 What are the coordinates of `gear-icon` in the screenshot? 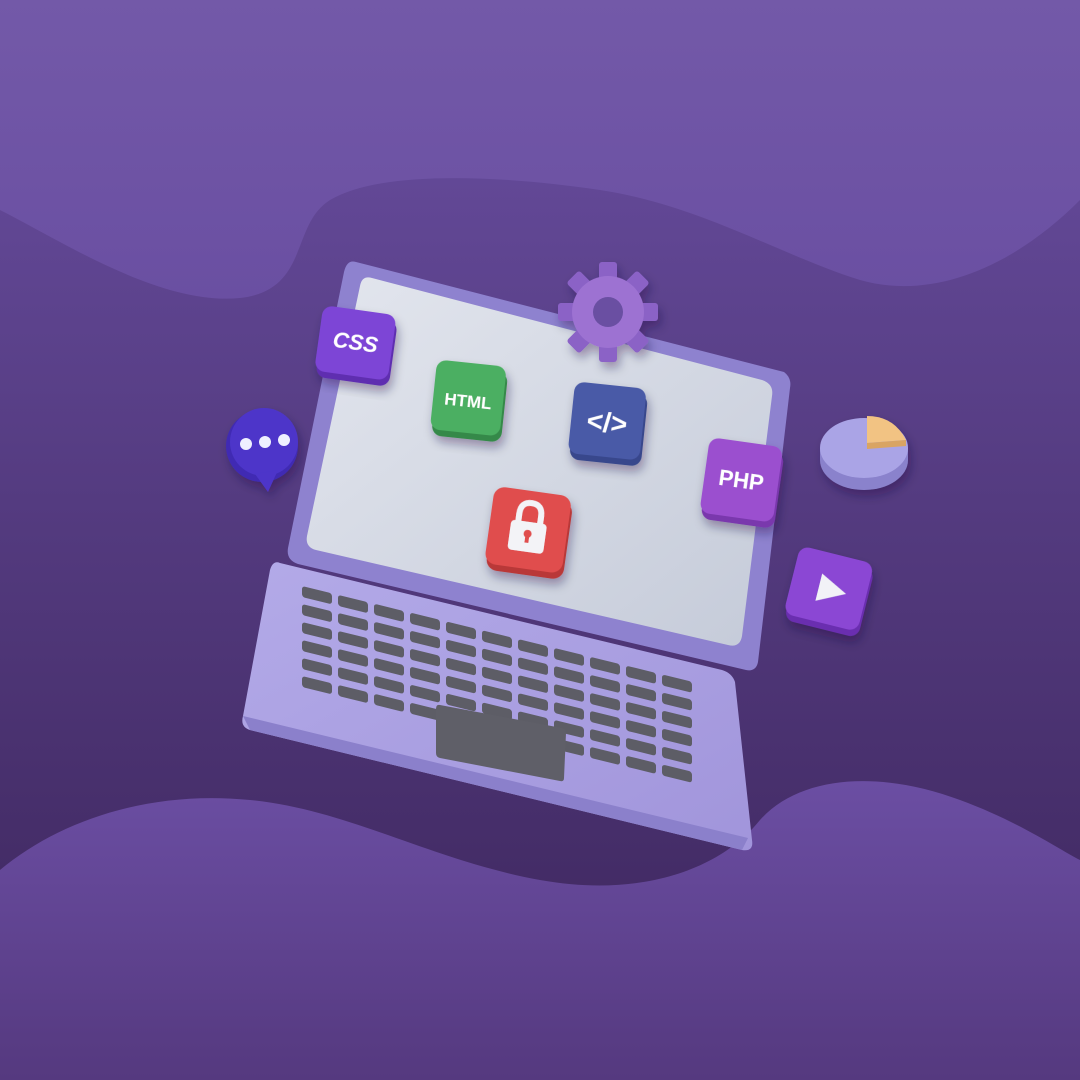 It's located at (608, 312).